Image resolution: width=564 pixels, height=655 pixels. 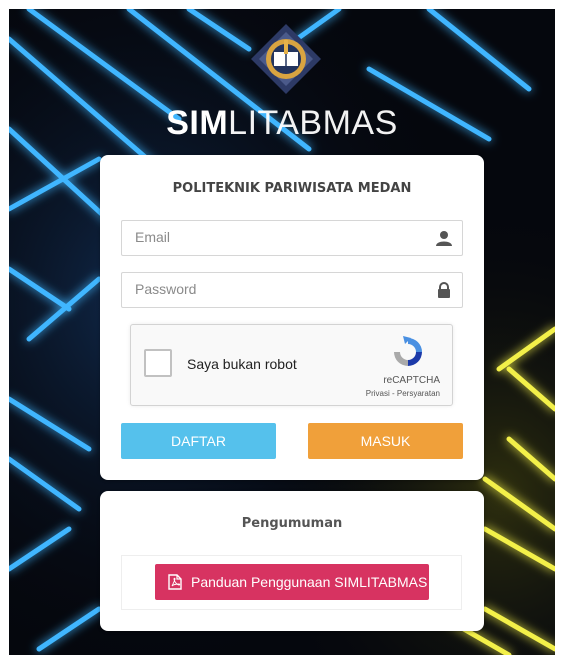 I want to click on user-guide-button: Panduan Penggunaan SIMLITABMAS, so click(x=292, y=582).